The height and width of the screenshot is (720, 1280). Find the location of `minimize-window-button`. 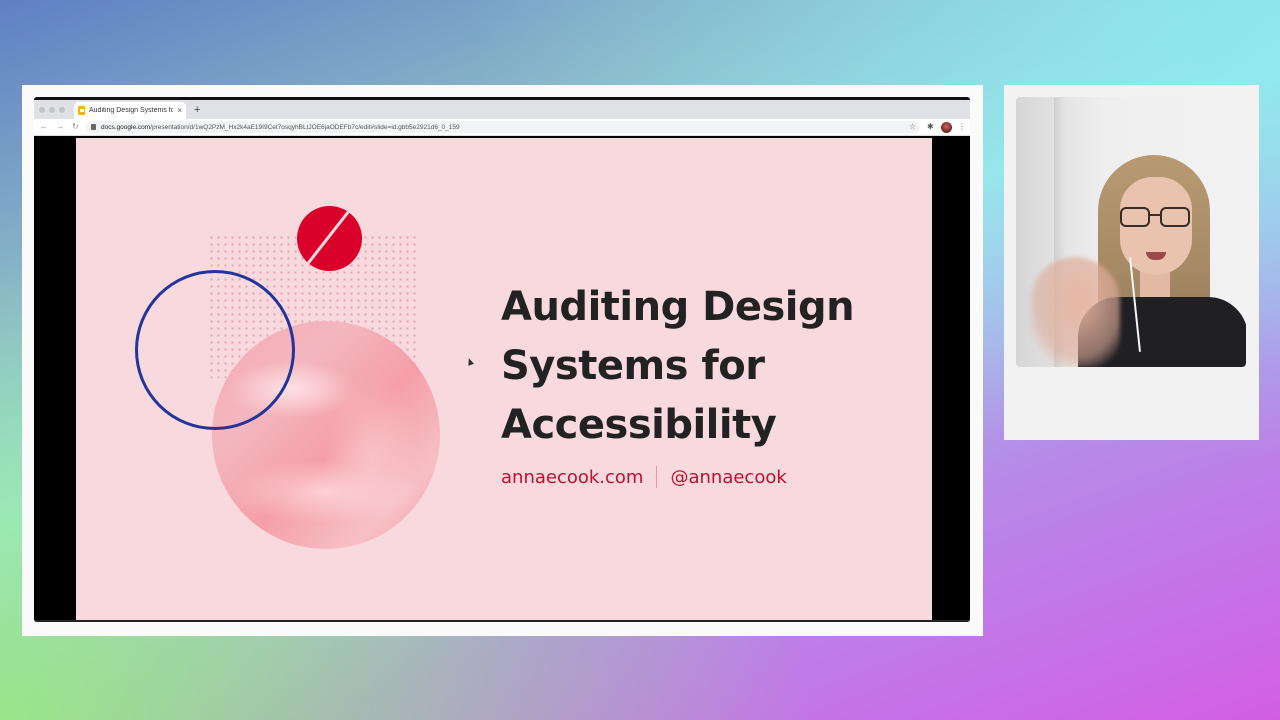

minimize-window-button is located at coordinates (52, 110).